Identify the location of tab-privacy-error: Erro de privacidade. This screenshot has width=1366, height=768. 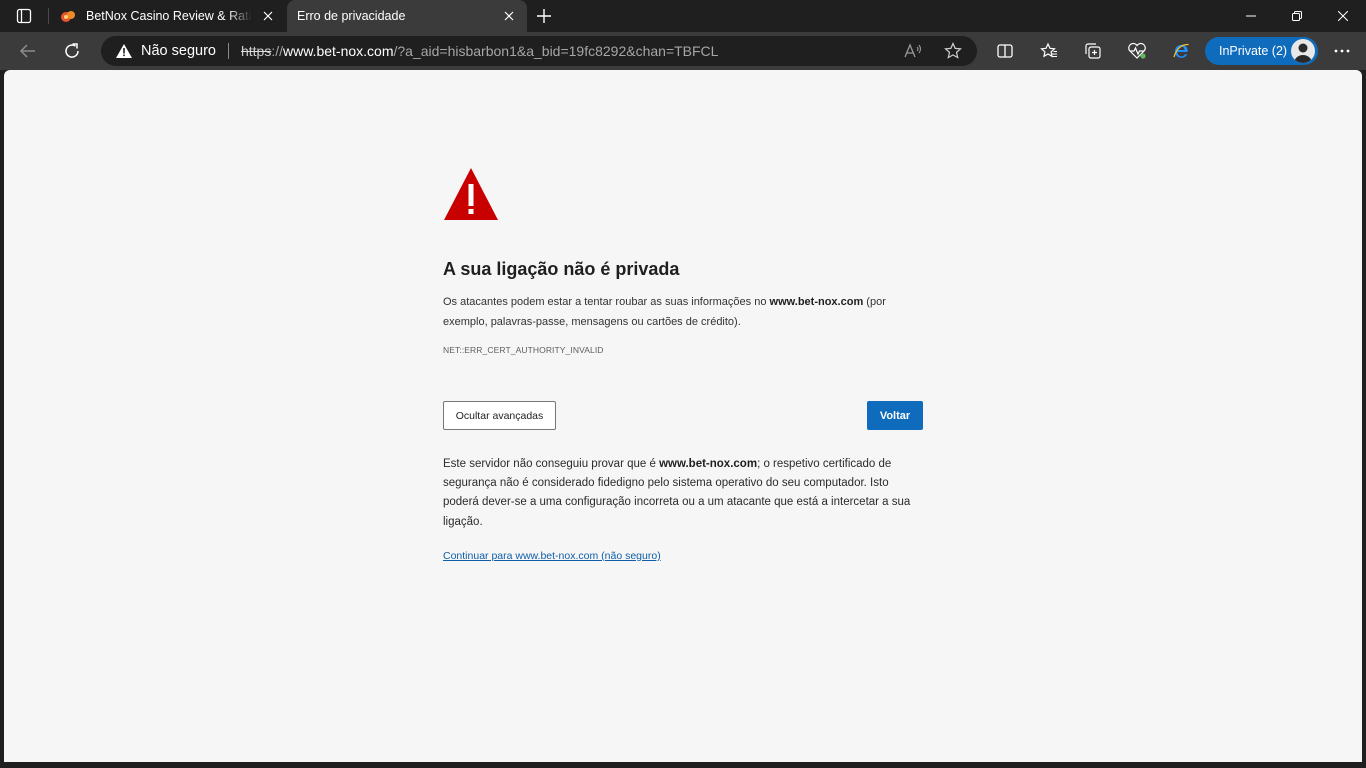
(407, 16).